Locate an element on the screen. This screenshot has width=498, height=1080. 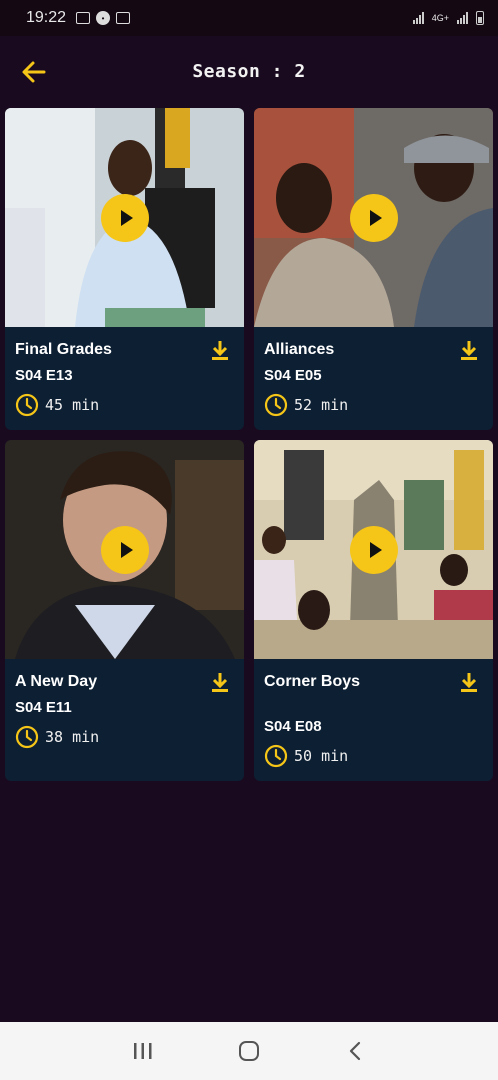
episode-title: Corner Boys is located at coordinates (312, 681).